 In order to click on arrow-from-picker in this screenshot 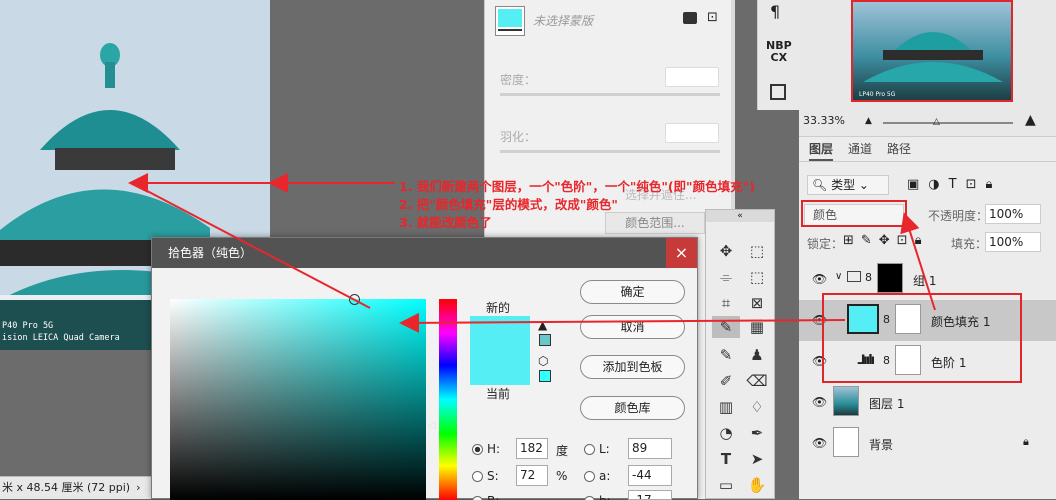, I will do `click(251, 245)`.